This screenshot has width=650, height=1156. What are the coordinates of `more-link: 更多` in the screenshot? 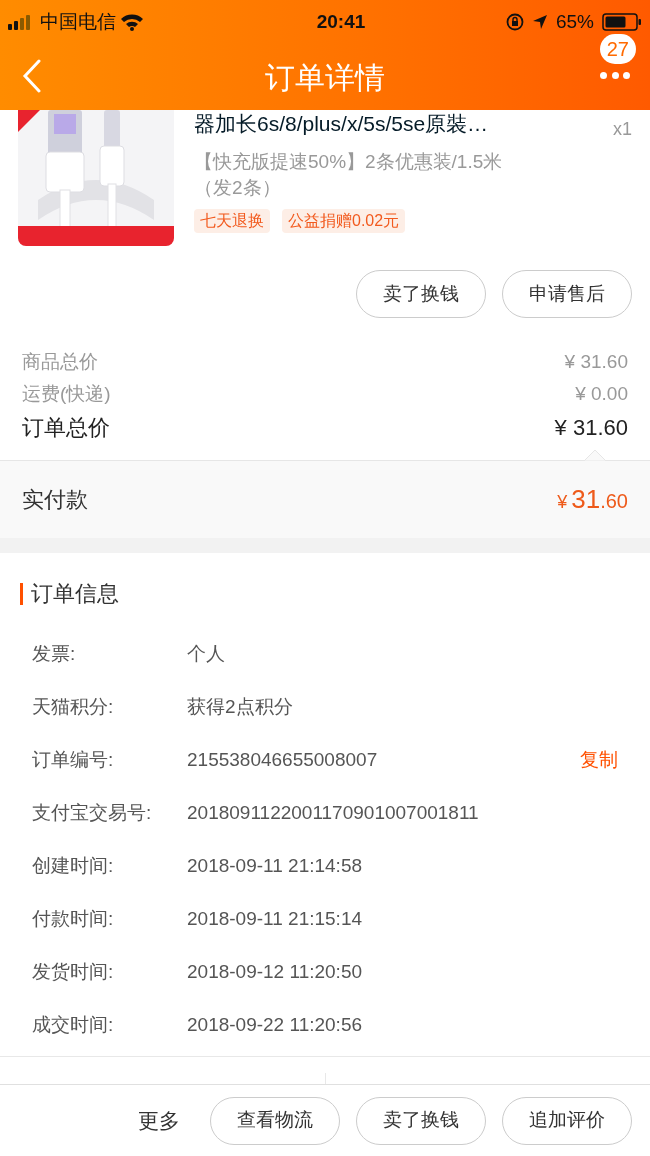 It's located at (159, 1120).